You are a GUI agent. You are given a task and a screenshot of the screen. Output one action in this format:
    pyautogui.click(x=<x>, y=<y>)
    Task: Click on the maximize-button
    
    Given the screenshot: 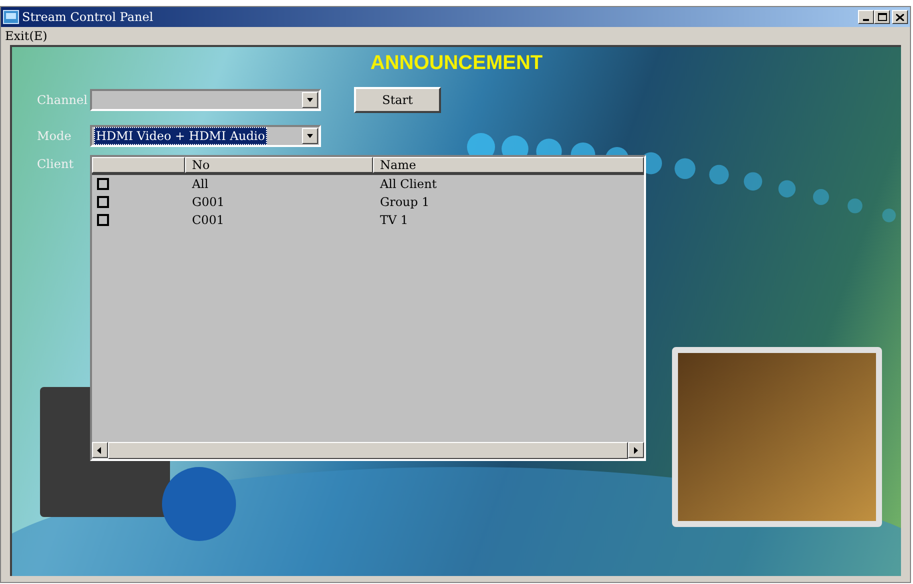 What is the action you would take?
    pyautogui.click(x=882, y=17)
    